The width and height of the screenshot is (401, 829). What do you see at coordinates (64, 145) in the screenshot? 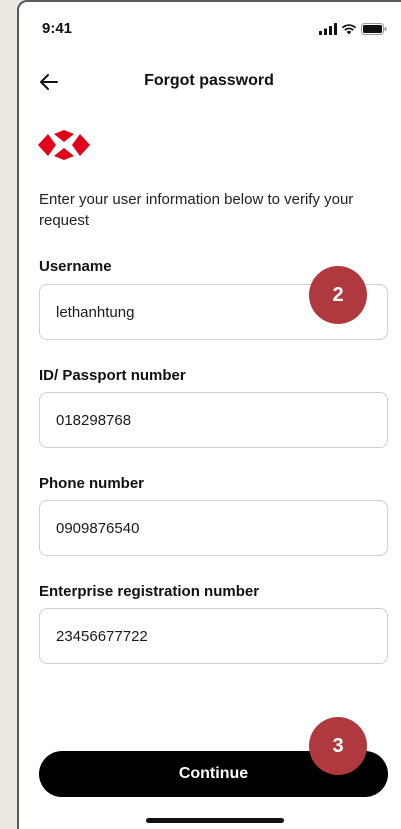
I see `brand-logo-icon` at bounding box center [64, 145].